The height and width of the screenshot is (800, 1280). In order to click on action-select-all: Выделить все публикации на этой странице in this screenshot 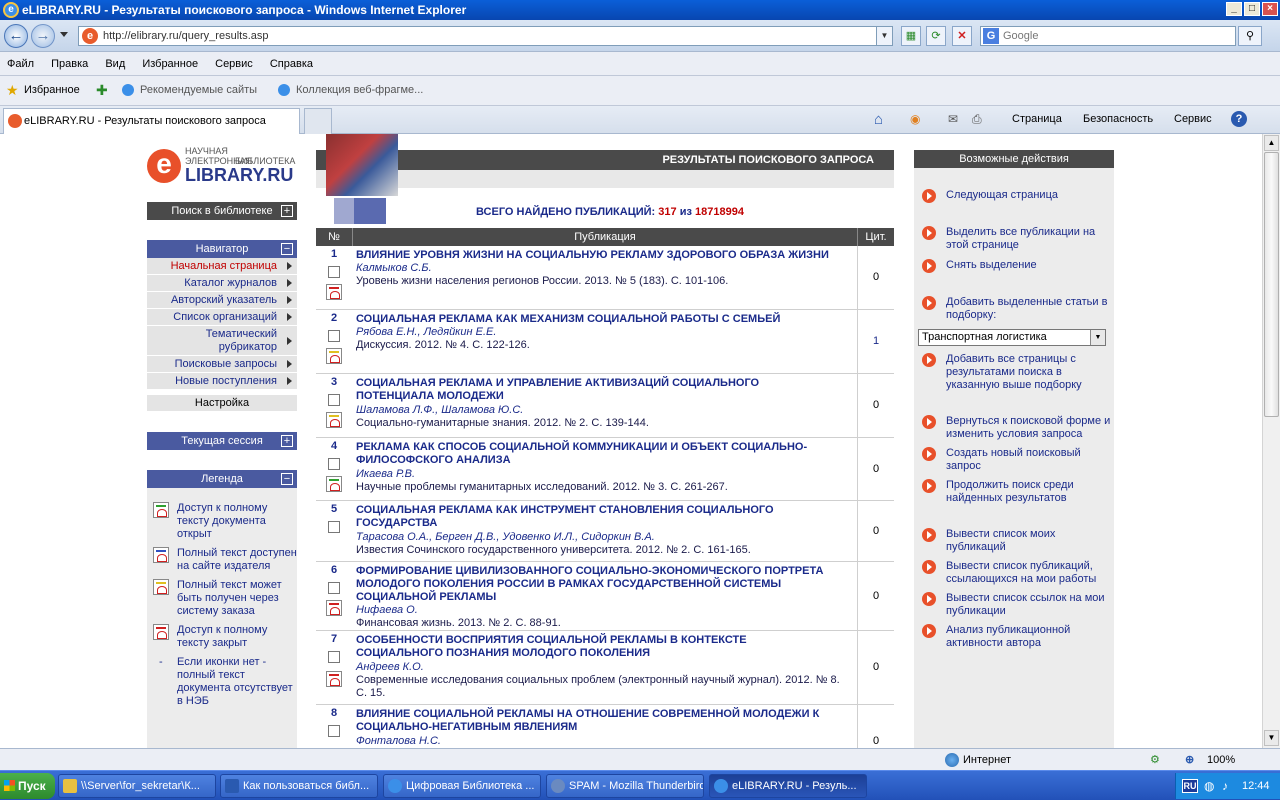, I will do `click(1017, 239)`.